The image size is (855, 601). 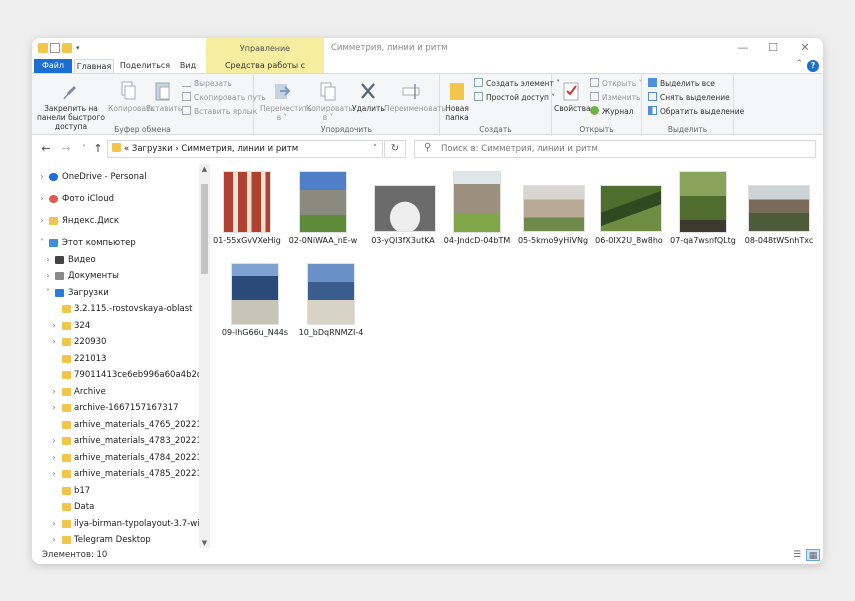 What do you see at coordinates (53, 66) in the screenshot?
I see `tab-file: Файл` at bounding box center [53, 66].